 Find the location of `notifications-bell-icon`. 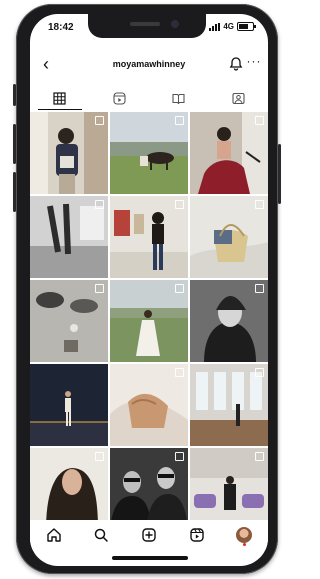

notifications-bell-icon is located at coordinates (236, 64).